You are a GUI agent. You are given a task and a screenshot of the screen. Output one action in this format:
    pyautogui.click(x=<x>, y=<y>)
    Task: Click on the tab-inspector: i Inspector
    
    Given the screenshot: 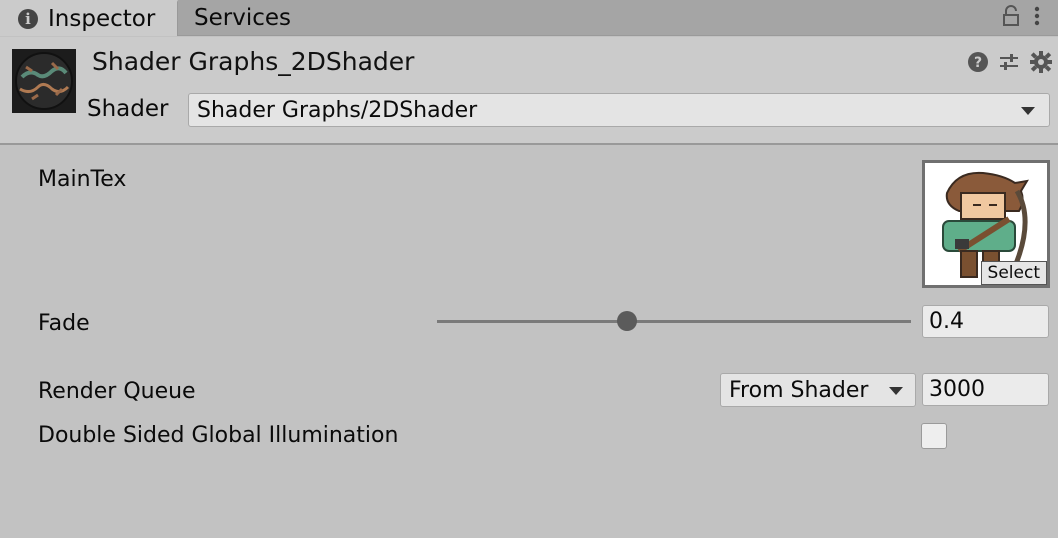 What is the action you would take?
    pyautogui.click(x=89, y=18)
    